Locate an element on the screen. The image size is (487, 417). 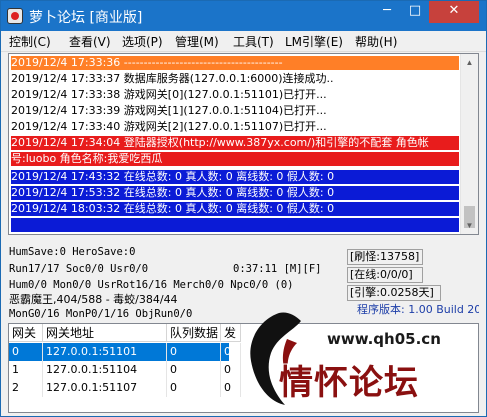
table-row: 0 127.0.0.1:51101 0 0 is located at coordinates (125, 352).